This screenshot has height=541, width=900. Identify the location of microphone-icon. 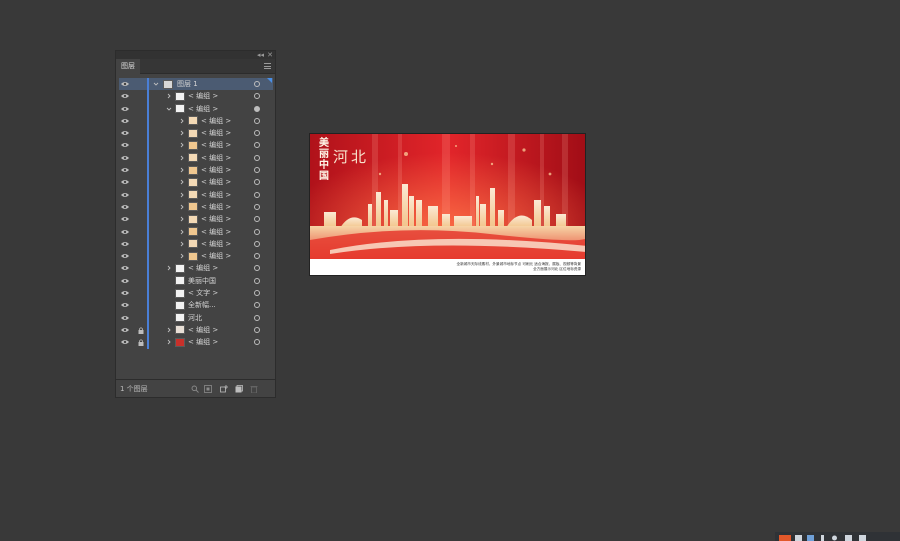
(822, 538).